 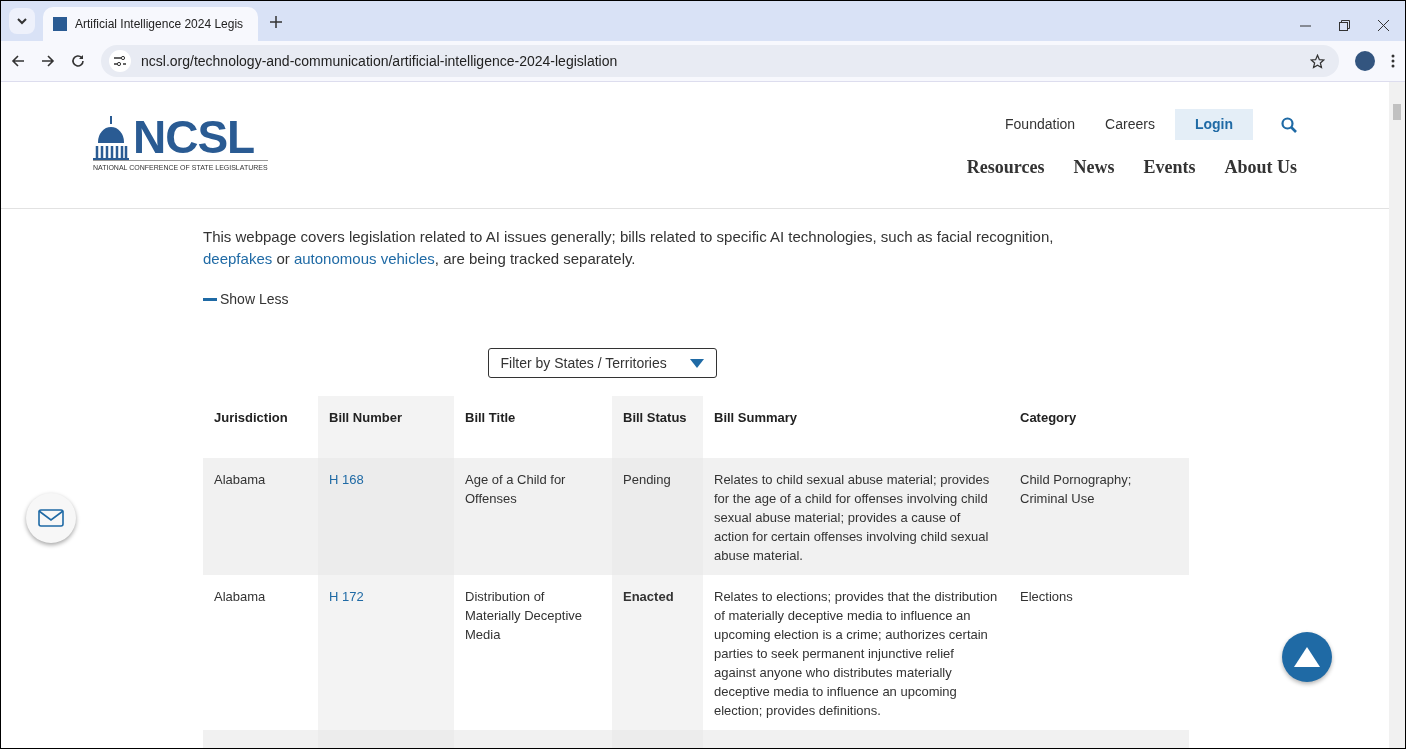 I want to click on table-cell-text: Elections, so click(x=1046, y=596).